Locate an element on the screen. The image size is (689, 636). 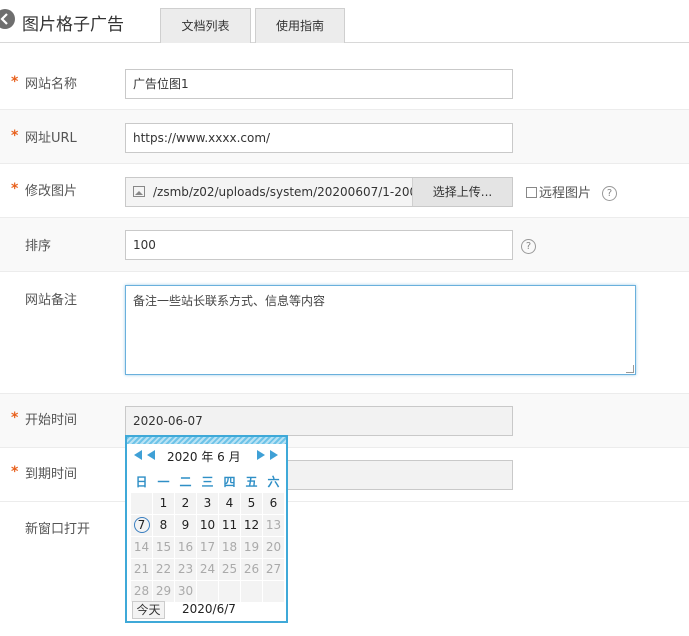
date-cell-today: 7 is located at coordinates (141, 525).